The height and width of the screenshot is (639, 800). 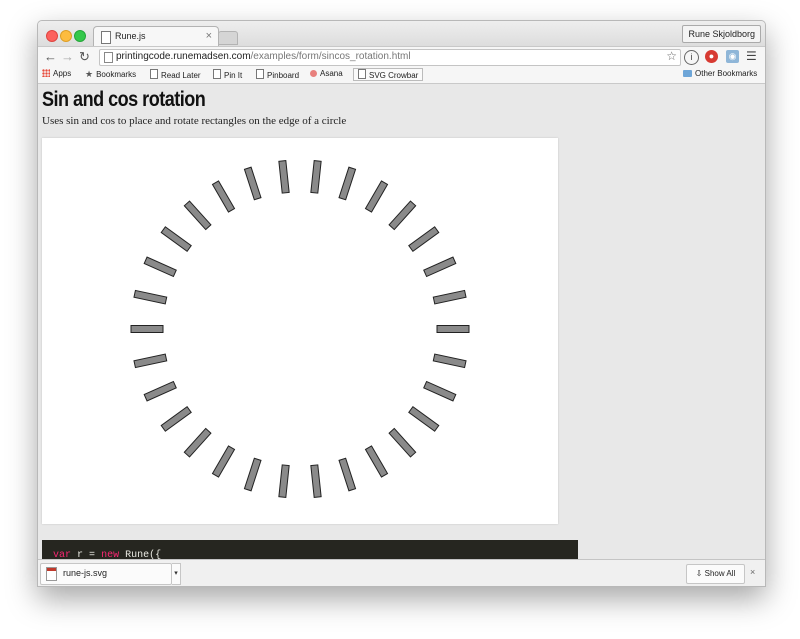 I want to click on code-block: var r = new Rune({, so click(x=310, y=549).